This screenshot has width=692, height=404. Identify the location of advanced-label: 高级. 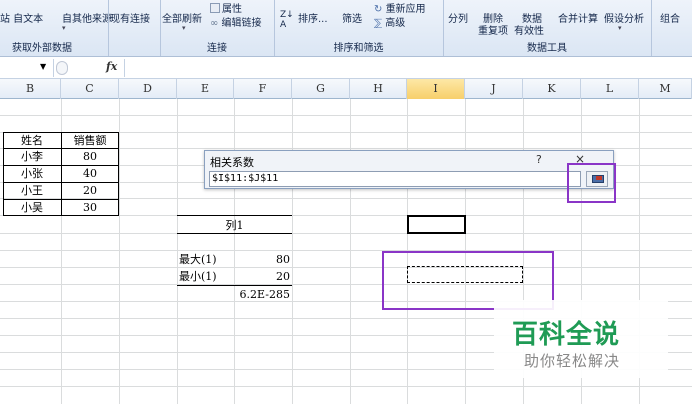
(395, 23).